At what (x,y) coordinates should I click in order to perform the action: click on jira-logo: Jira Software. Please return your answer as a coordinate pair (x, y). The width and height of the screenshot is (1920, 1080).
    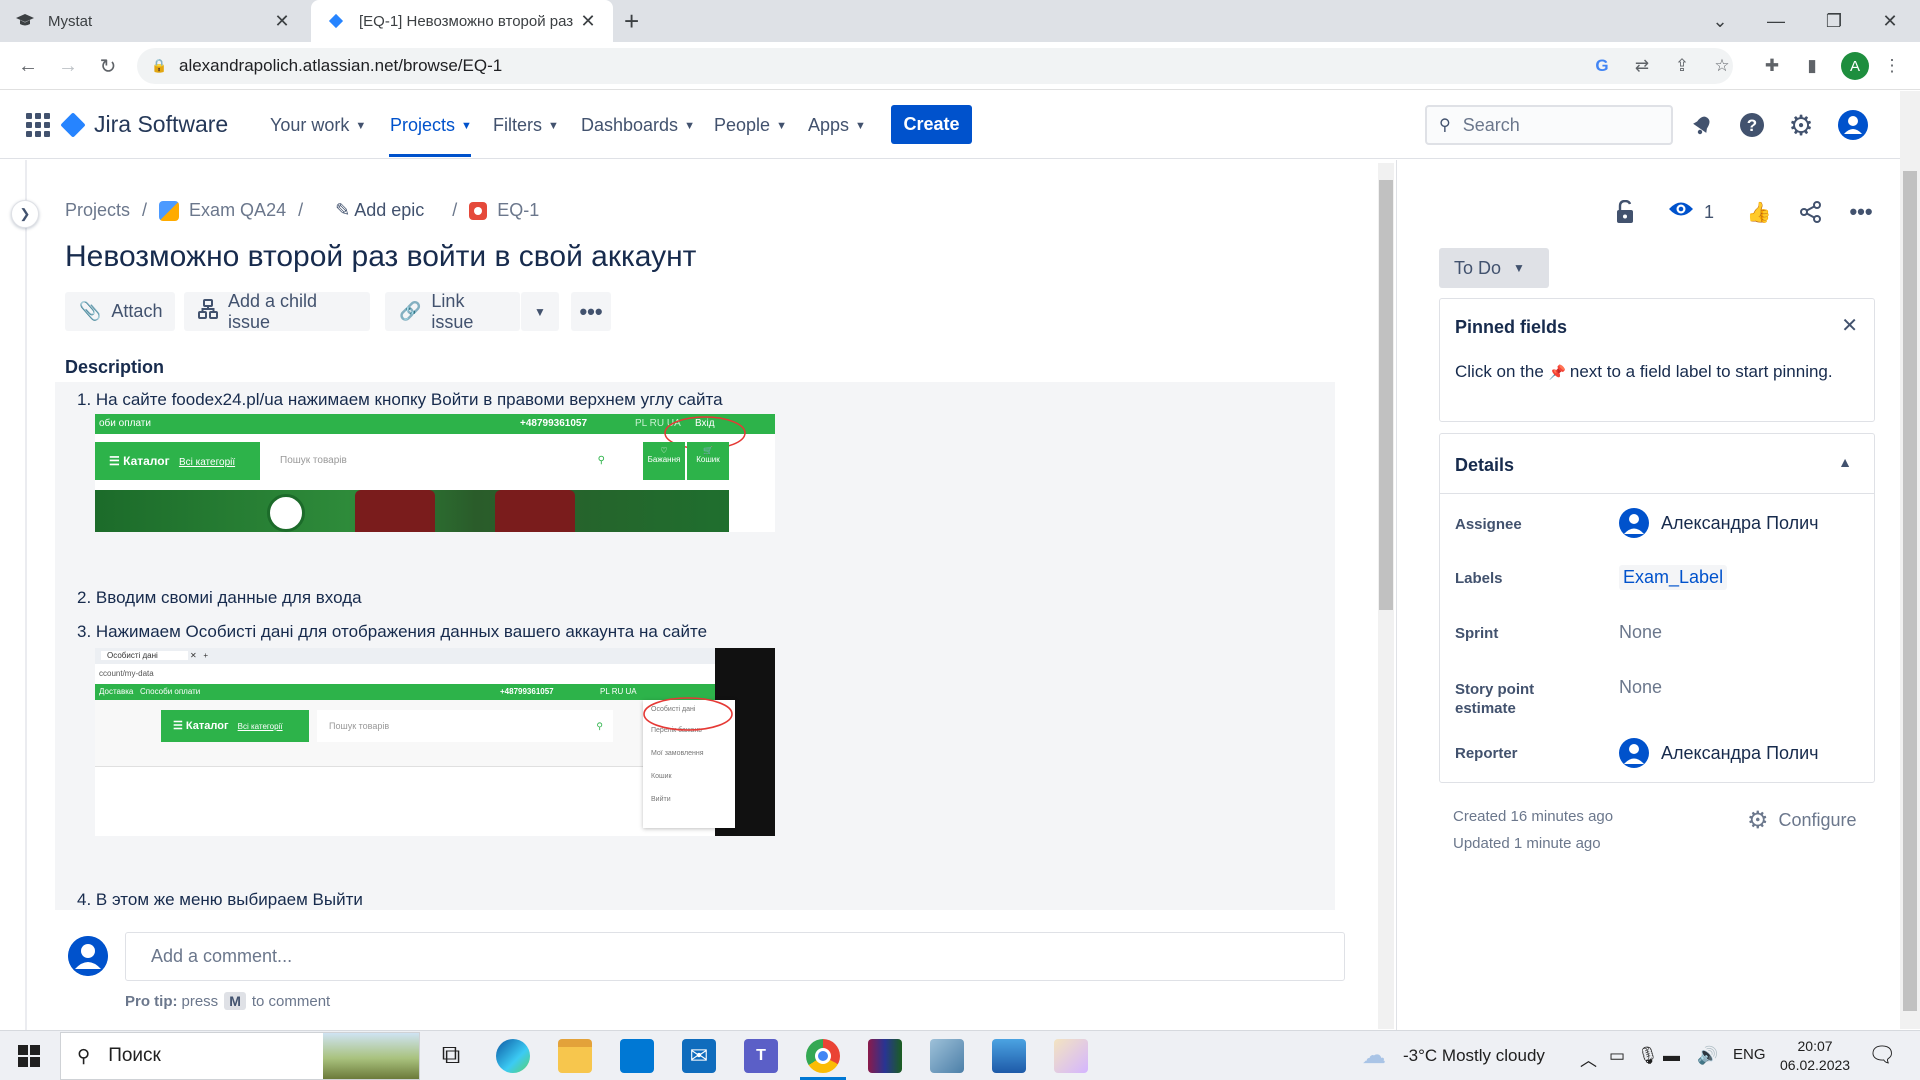
    Looking at the image, I should click on (144, 124).